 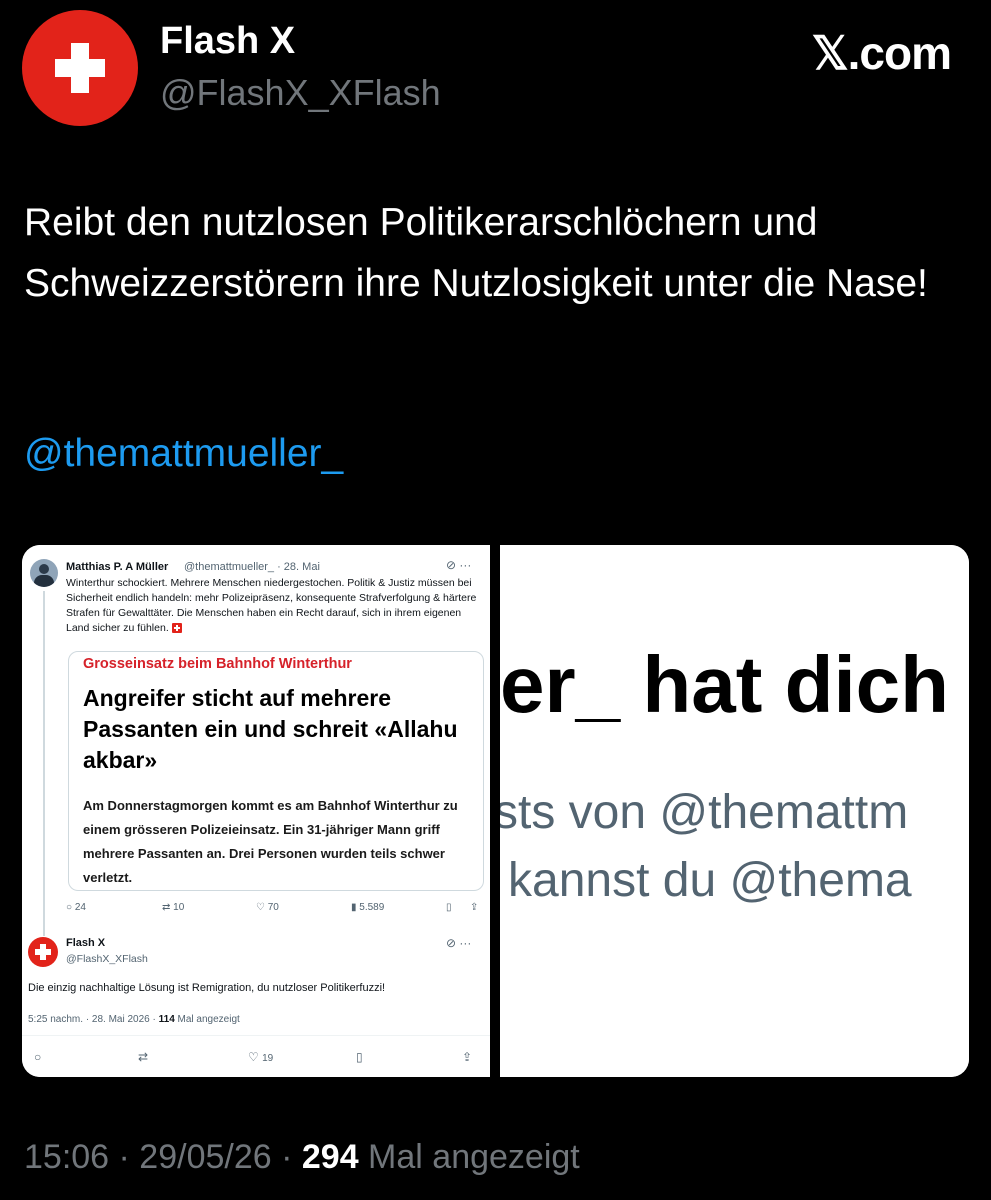 What do you see at coordinates (368, 907) in the screenshot?
I see `views-icon: ▮ 5.589` at bounding box center [368, 907].